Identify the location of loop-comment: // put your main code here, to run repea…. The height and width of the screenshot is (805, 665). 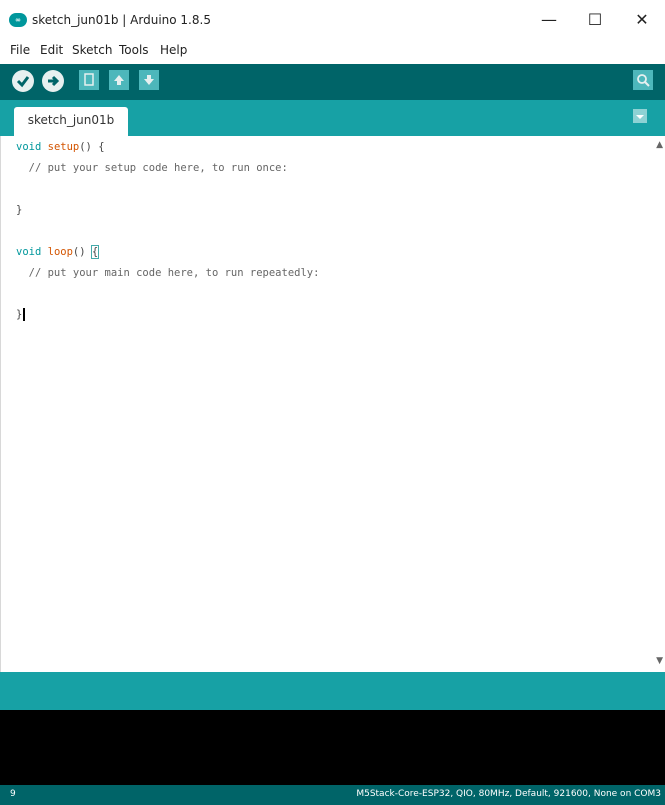
(168, 273).